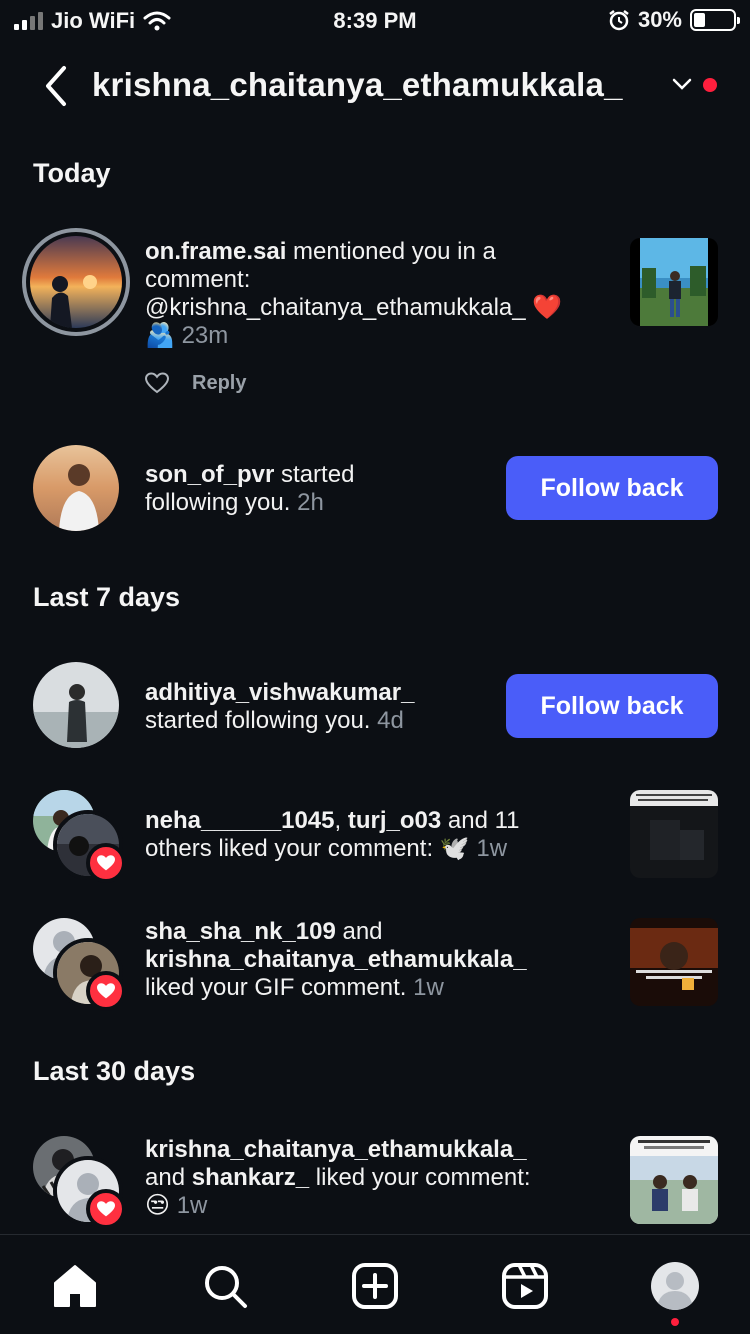 The height and width of the screenshot is (1334, 750). What do you see at coordinates (219, 383) in the screenshot?
I see `reply-button: Reply` at bounding box center [219, 383].